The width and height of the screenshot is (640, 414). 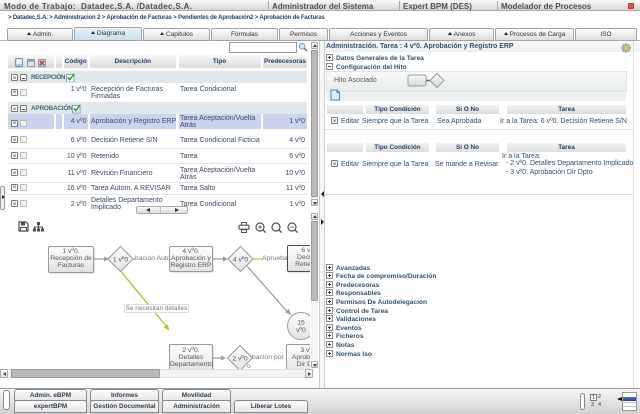 I want to click on svg-text: 4 vº0, so click(x=241, y=260).